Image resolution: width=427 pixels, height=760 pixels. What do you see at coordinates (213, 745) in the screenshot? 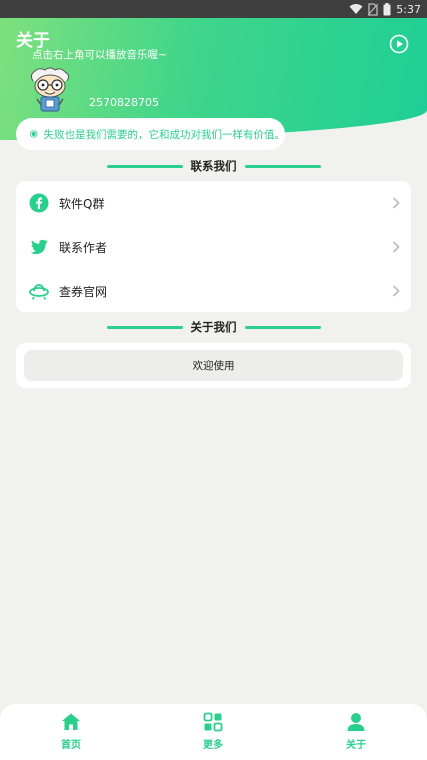
I see `tab-label: 更多` at bounding box center [213, 745].